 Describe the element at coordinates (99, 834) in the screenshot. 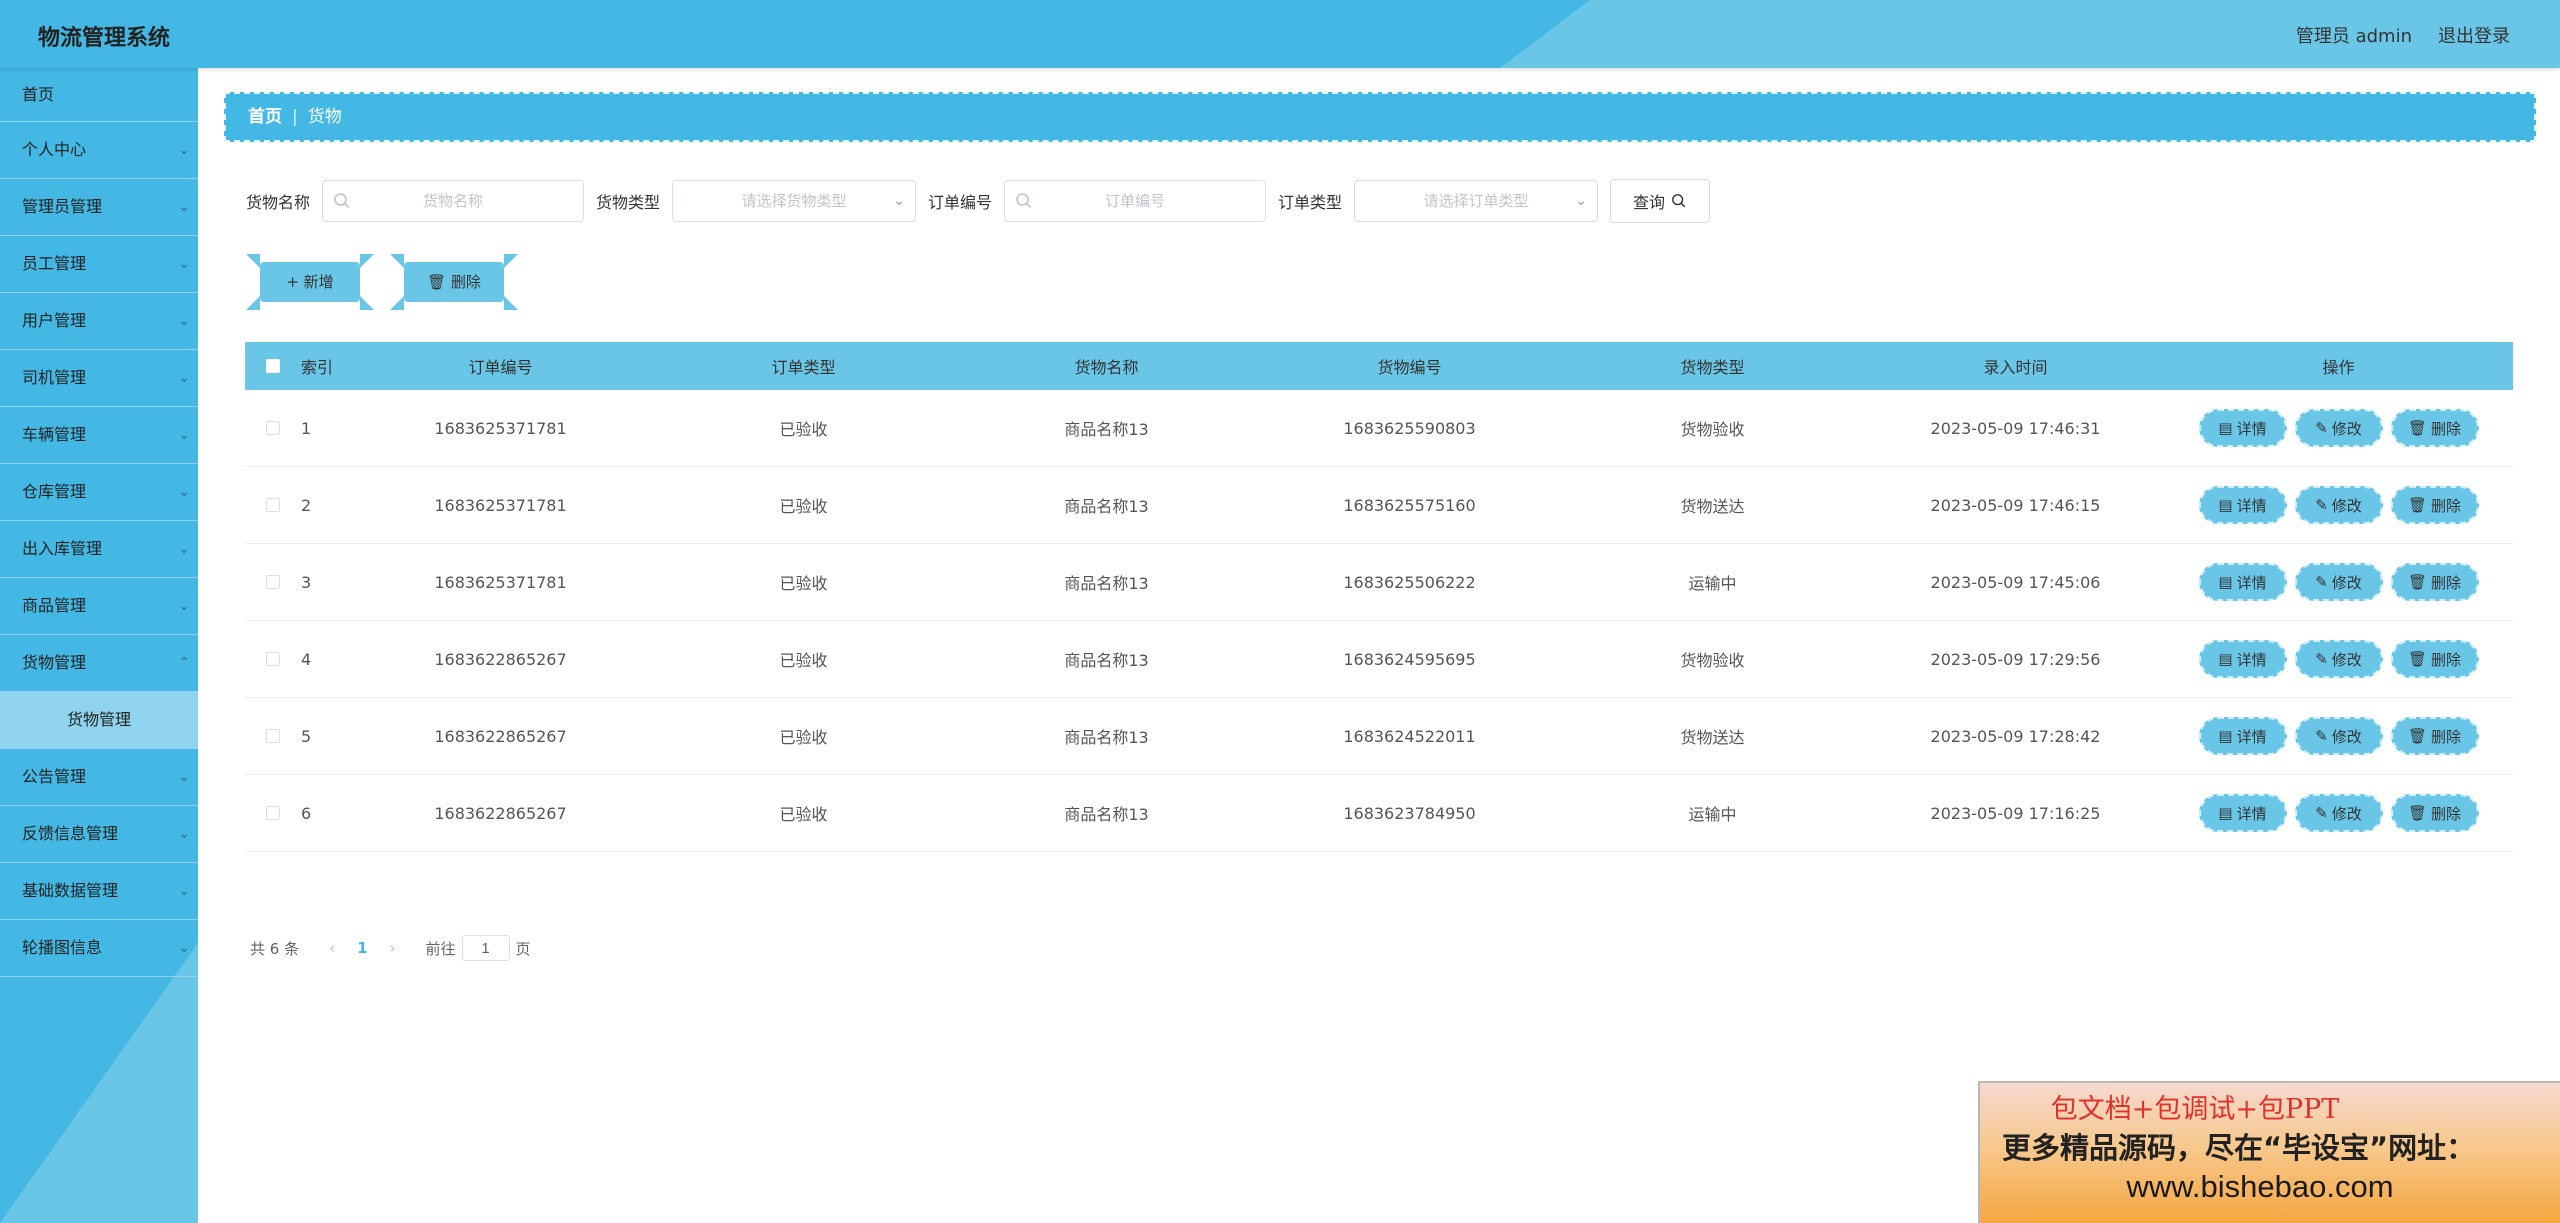

I see `sidebar-item-feedback-management: 反馈信息管理 ⌄` at that location.